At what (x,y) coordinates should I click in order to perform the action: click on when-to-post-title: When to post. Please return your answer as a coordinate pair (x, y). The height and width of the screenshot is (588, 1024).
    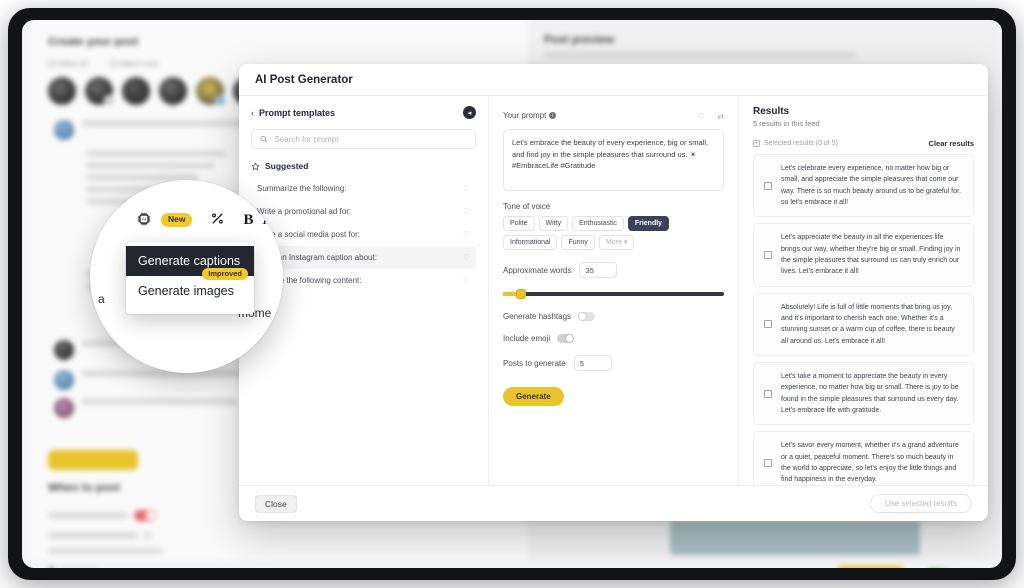
    Looking at the image, I should click on (84, 488).